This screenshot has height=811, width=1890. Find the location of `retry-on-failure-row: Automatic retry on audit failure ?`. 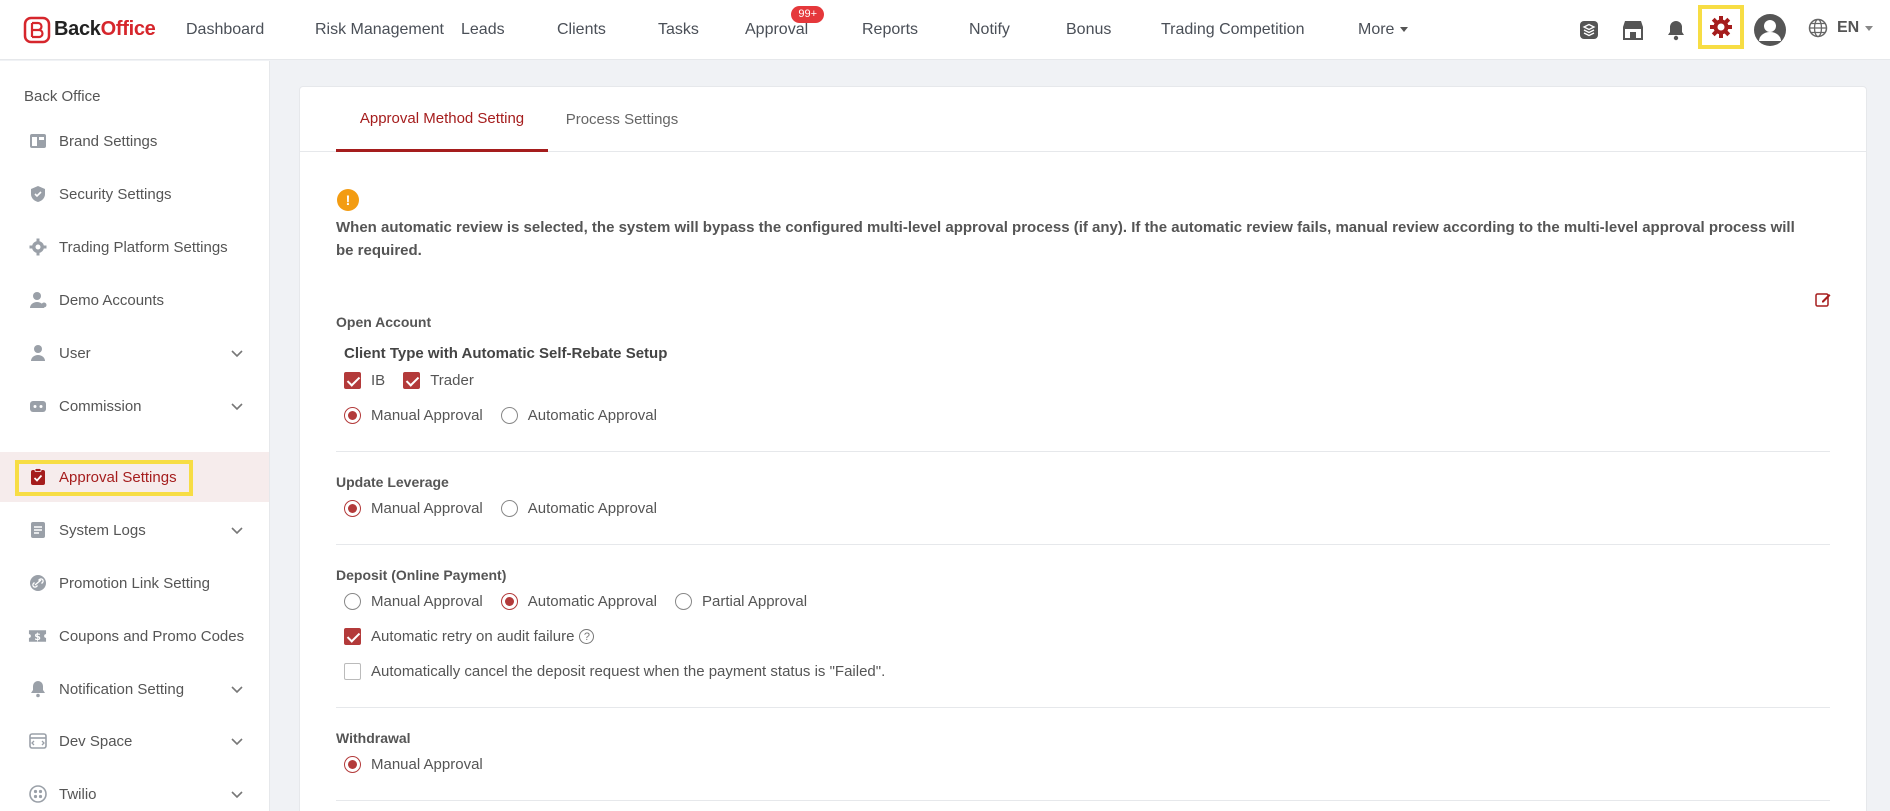

retry-on-failure-row: Automatic retry on audit failure ? is located at coordinates (469, 636).